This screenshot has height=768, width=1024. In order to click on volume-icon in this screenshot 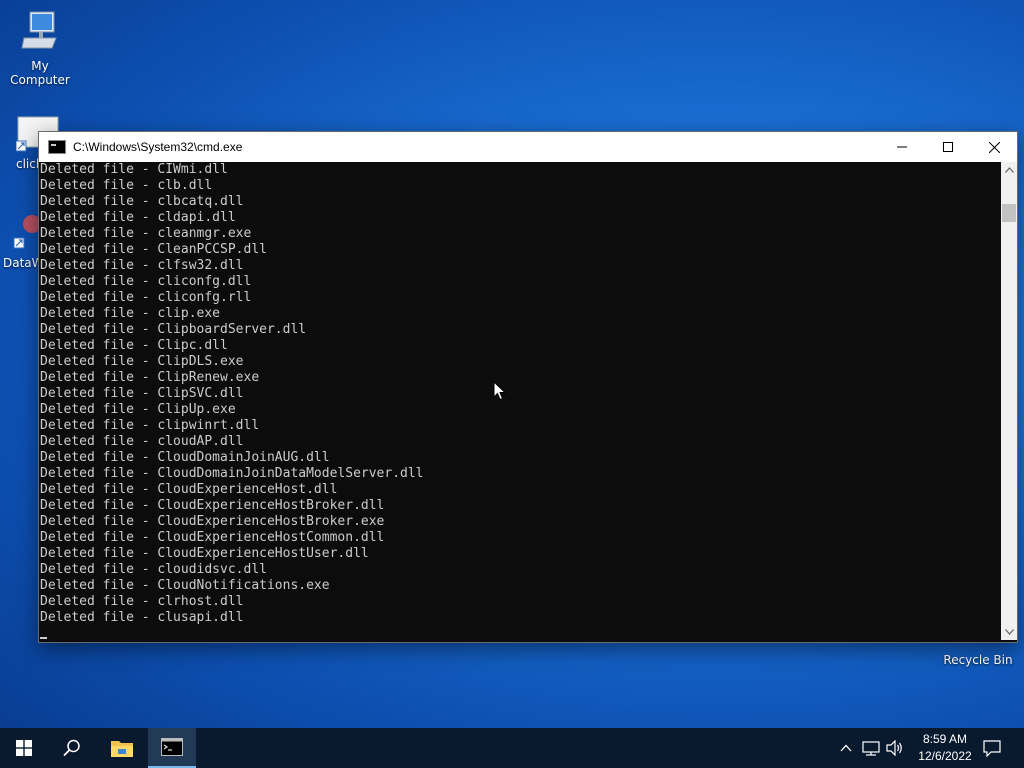, I will do `click(894, 748)`.